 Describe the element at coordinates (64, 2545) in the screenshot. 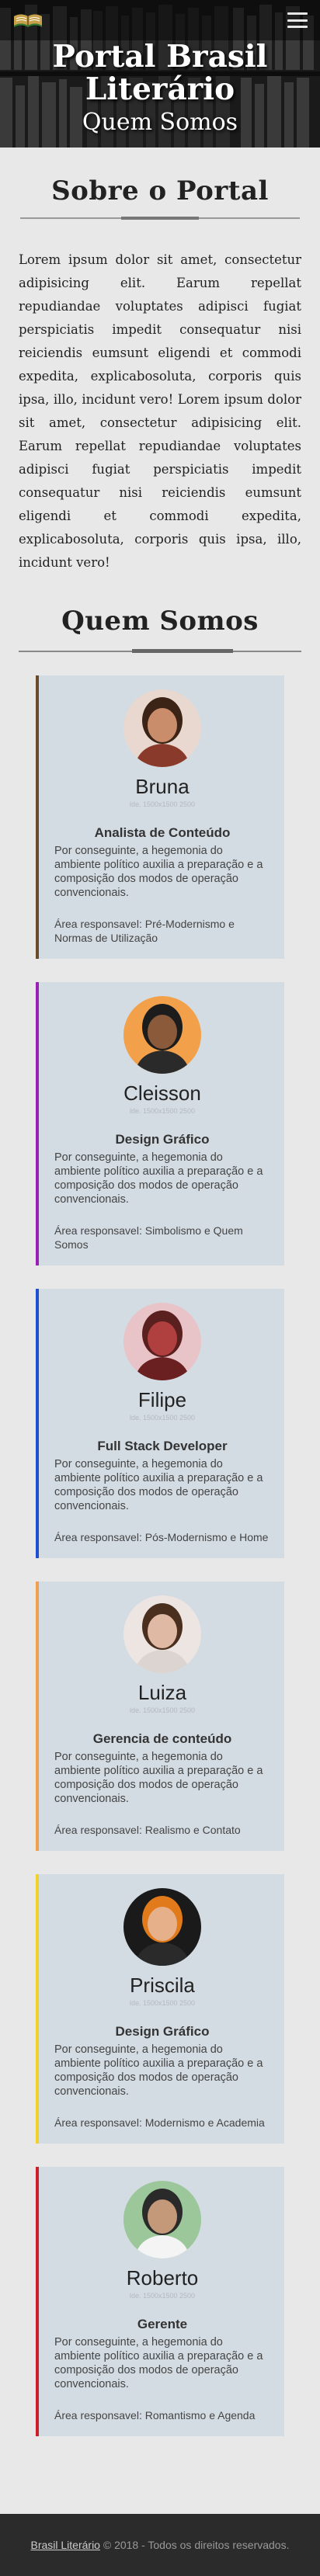

I see `footer-home-link: Brasil Literário` at that location.